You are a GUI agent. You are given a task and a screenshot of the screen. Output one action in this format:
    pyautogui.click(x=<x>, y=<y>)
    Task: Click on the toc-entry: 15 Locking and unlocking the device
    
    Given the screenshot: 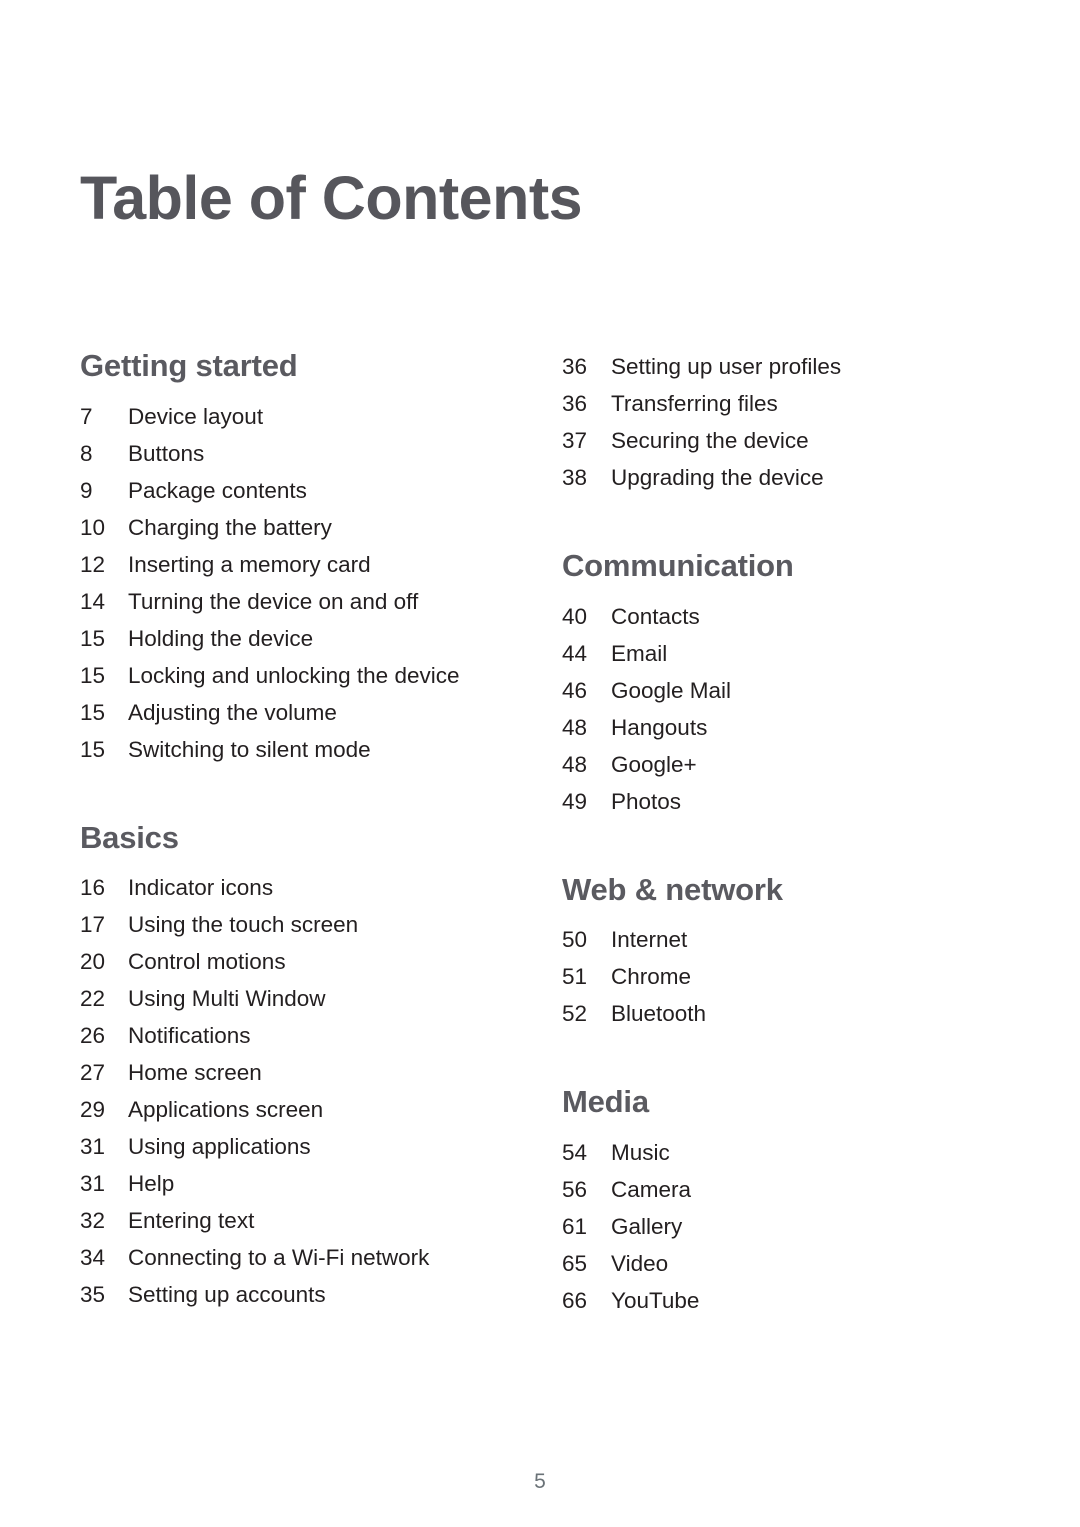 What is the action you would take?
    pyautogui.click(x=321, y=675)
    